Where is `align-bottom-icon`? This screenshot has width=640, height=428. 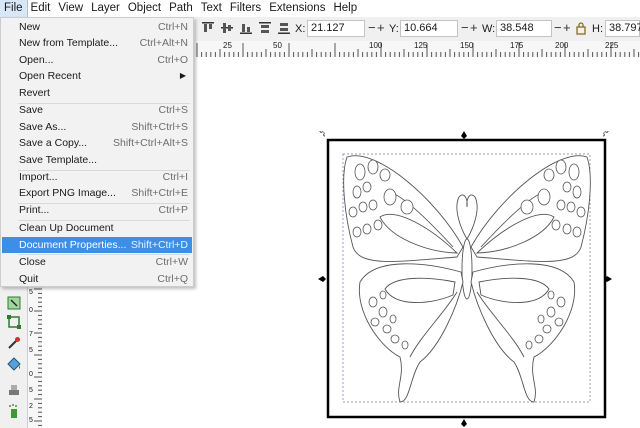 align-bottom-icon is located at coordinates (246, 28).